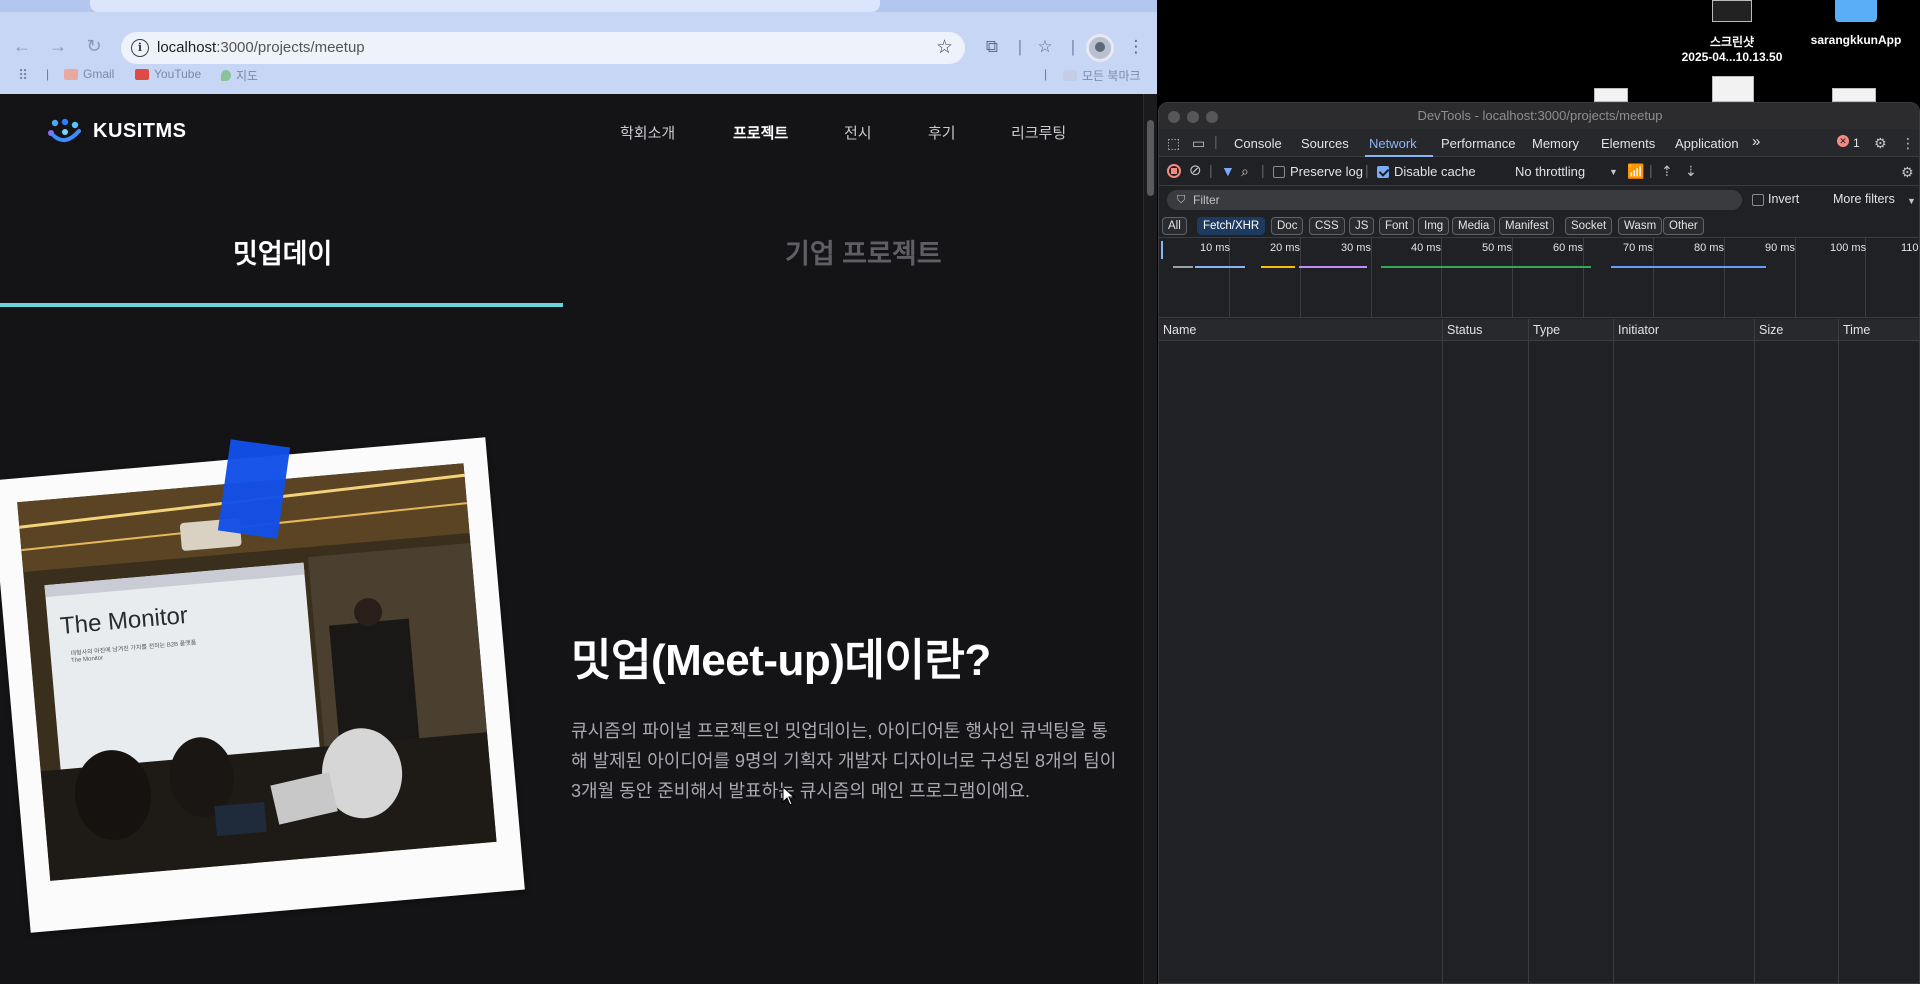 The width and height of the screenshot is (1920, 984). I want to click on tab-memory: Memory, so click(1555, 143).